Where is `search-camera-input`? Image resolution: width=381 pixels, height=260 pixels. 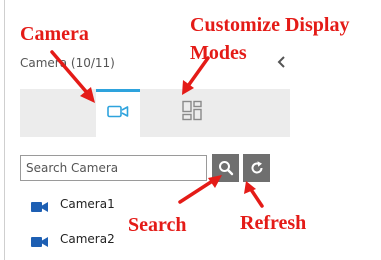
search-camera-input is located at coordinates (113, 168).